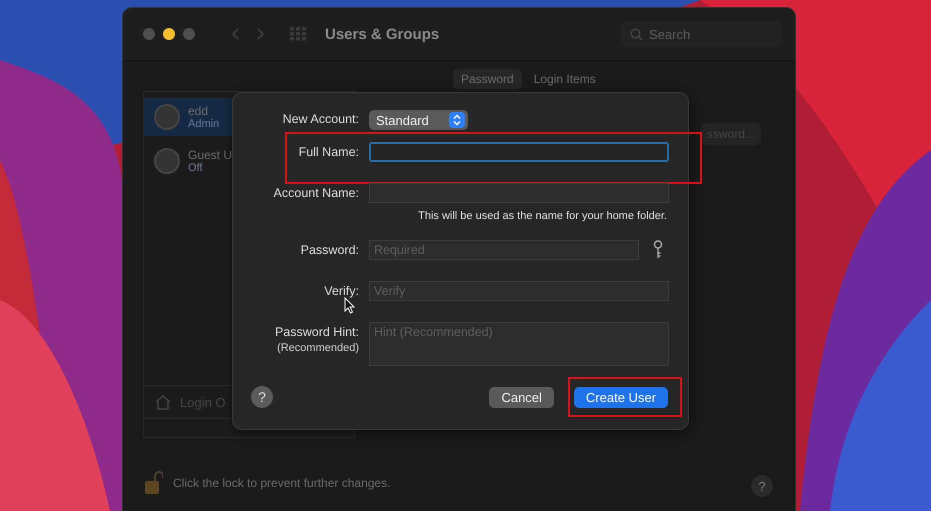 The height and width of the screenshot is (511, 931). I want to click on field-note: This will be used as the name for your home folder., so click(542, 216).